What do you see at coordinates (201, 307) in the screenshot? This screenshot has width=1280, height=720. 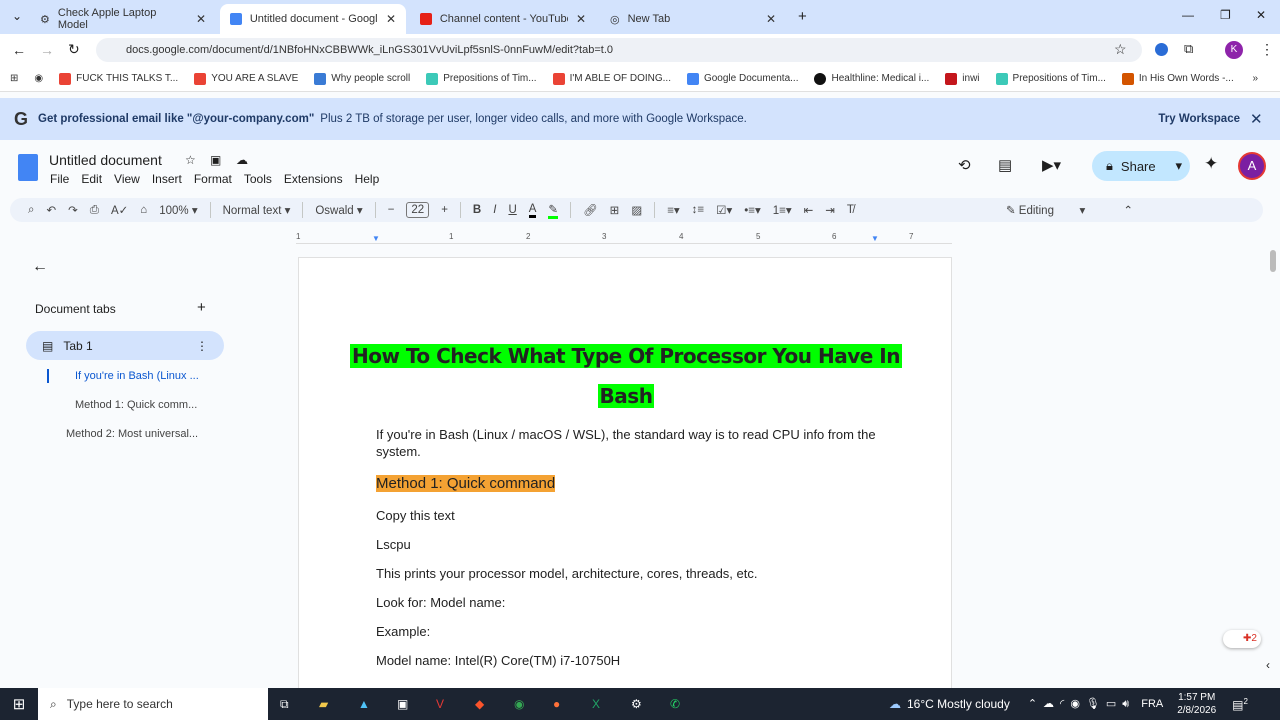 I see `add-tab-button: +` at bounding box center [201, 307].